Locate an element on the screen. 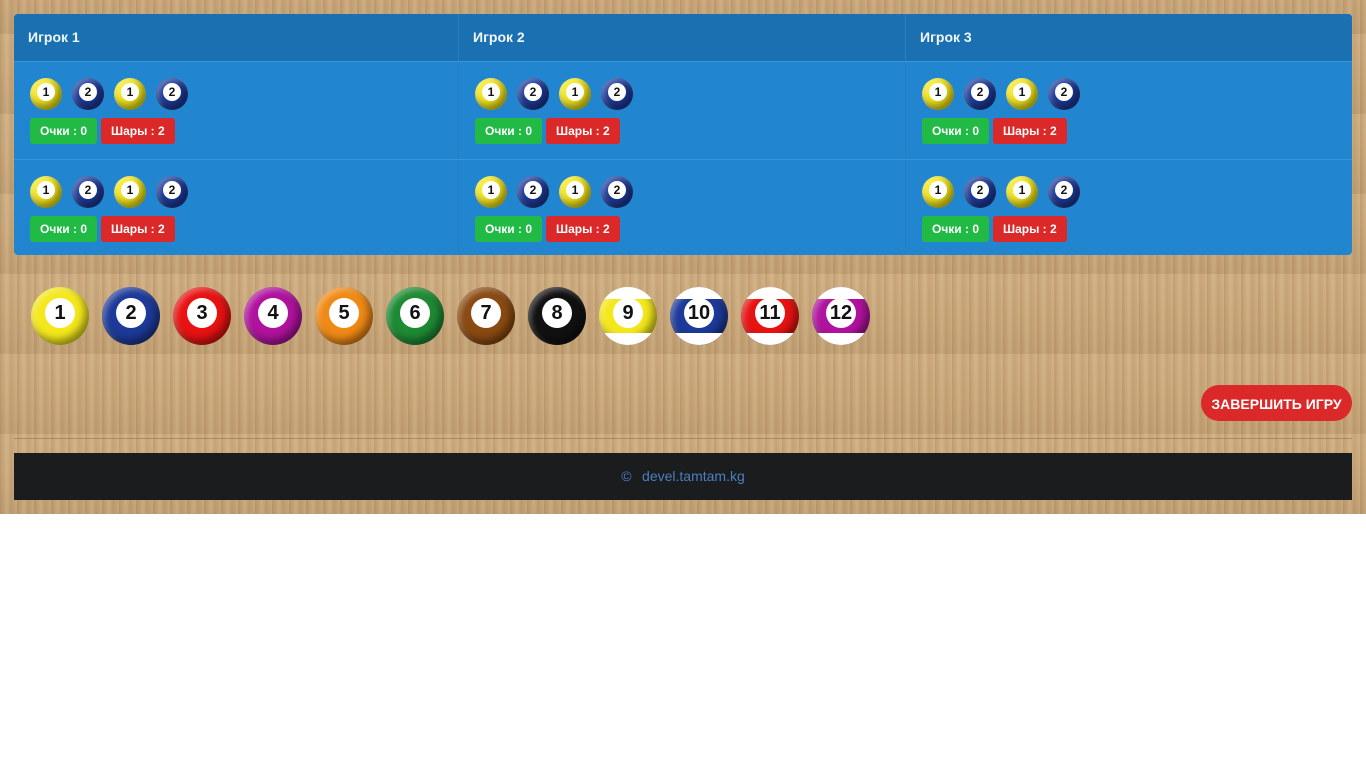 Image resolution: width=1366 pixels, height=768 pixels. ball-10-button: 10 is located at coordinates (699, 316).